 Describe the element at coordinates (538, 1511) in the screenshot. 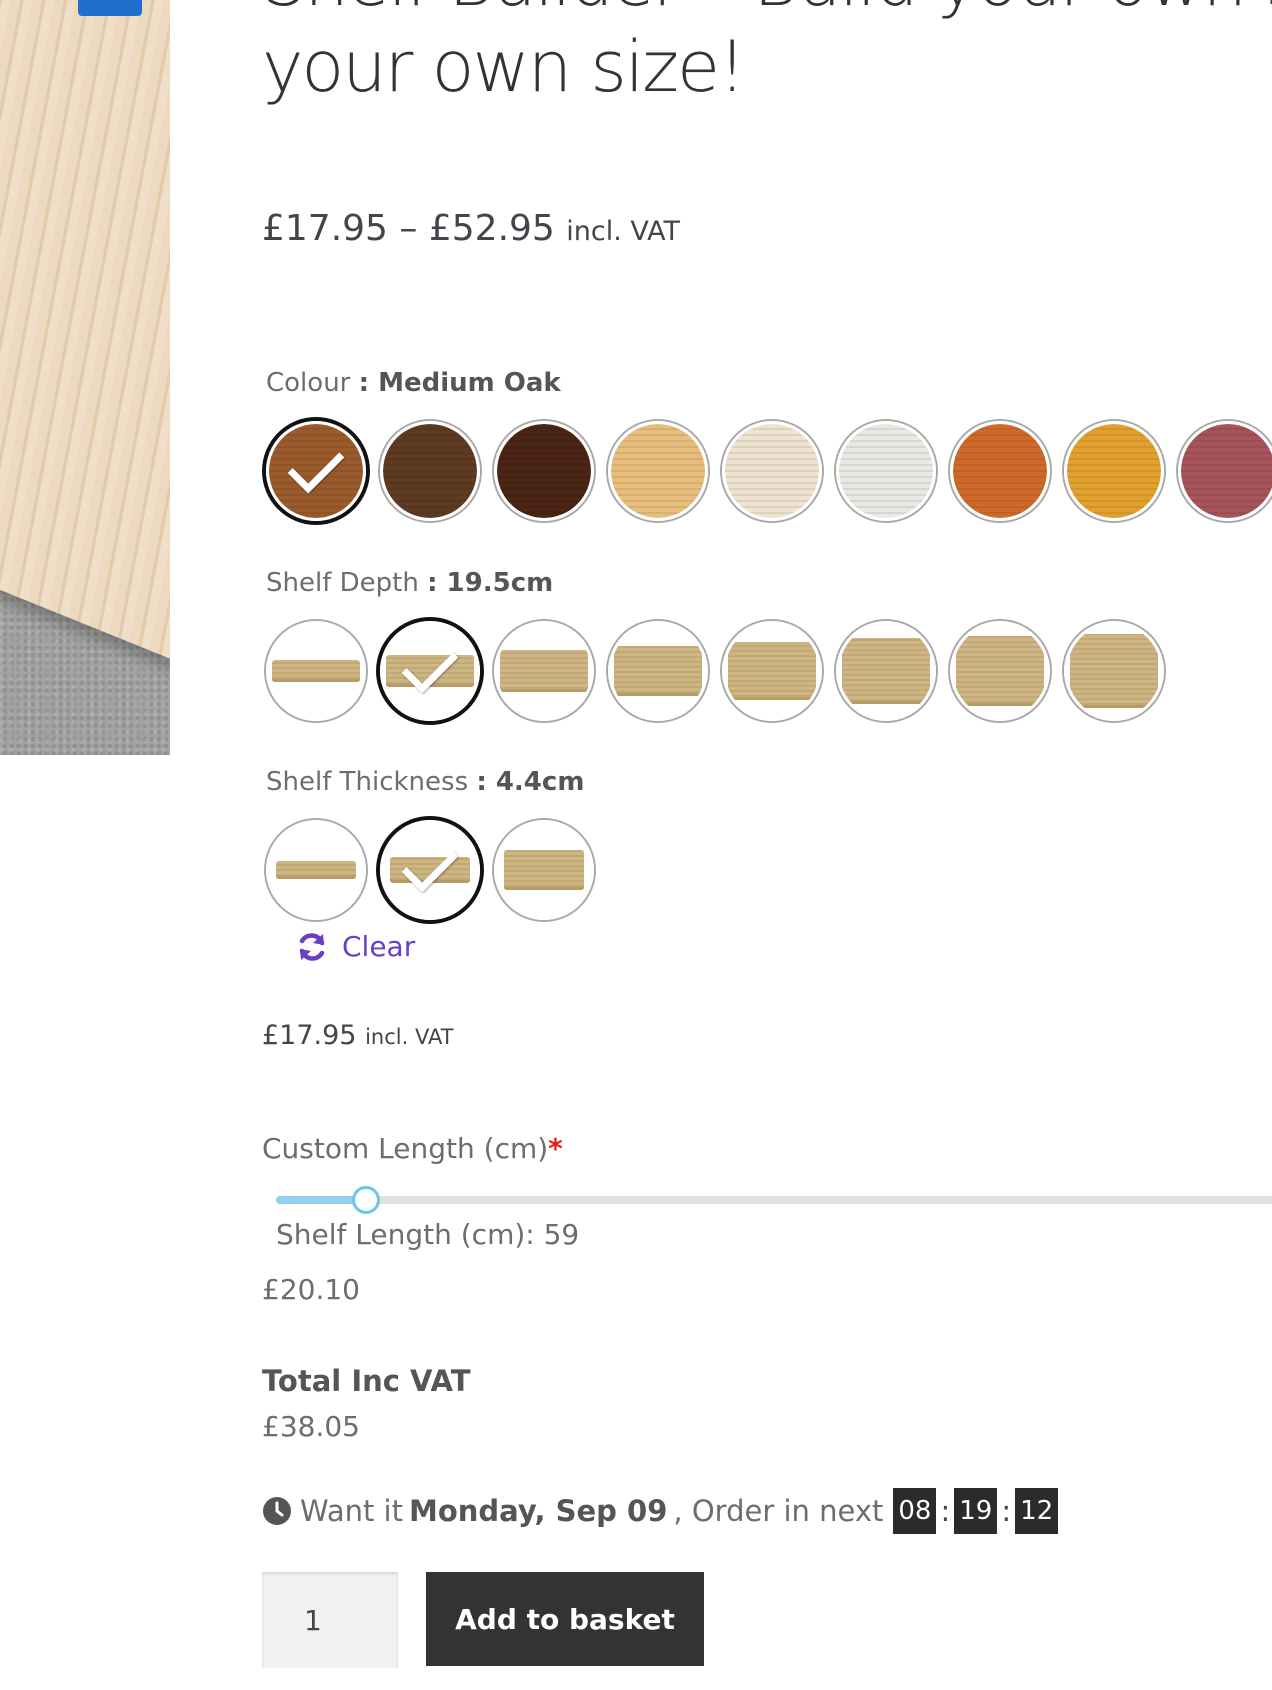

I see `delivery-date: Monday, Sep 09` at that location.